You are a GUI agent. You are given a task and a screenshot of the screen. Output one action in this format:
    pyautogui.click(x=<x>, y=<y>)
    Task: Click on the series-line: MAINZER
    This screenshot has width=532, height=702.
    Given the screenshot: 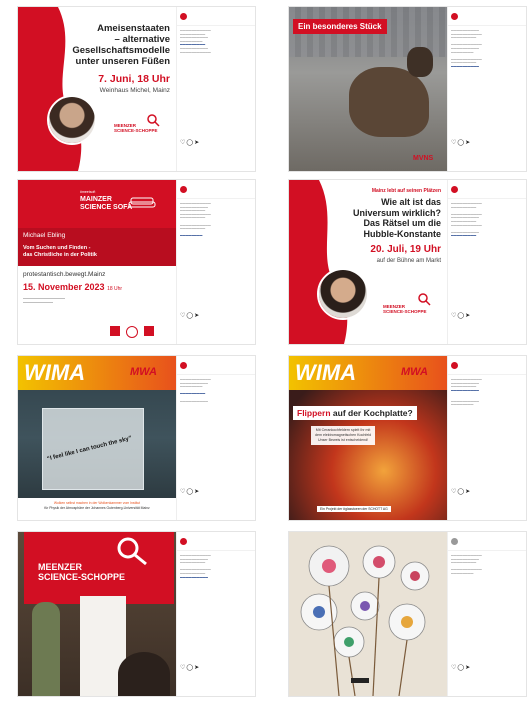 What is the action you would take?
    pyautogui.click(x=96, y=199)
    